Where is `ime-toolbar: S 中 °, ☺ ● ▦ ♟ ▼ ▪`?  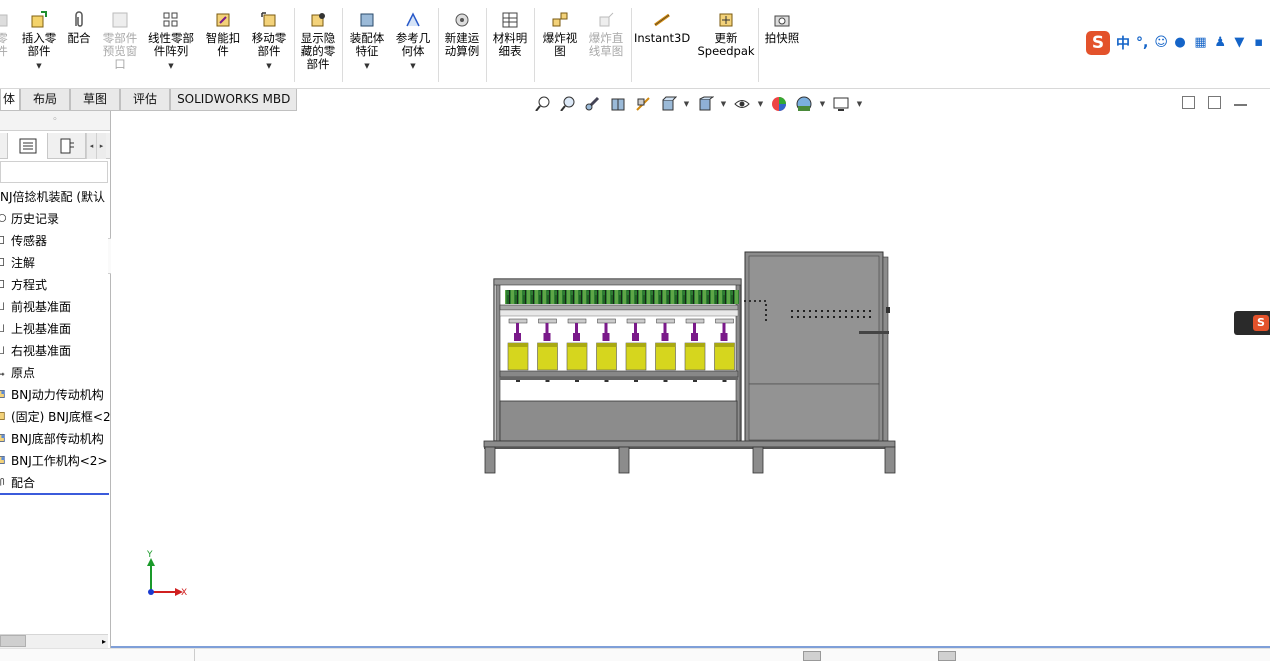 ime-toolbar: S 中 °, ☺ ● ▦ ♟ ▼ ▪ is located at coordinates (1177, 43).